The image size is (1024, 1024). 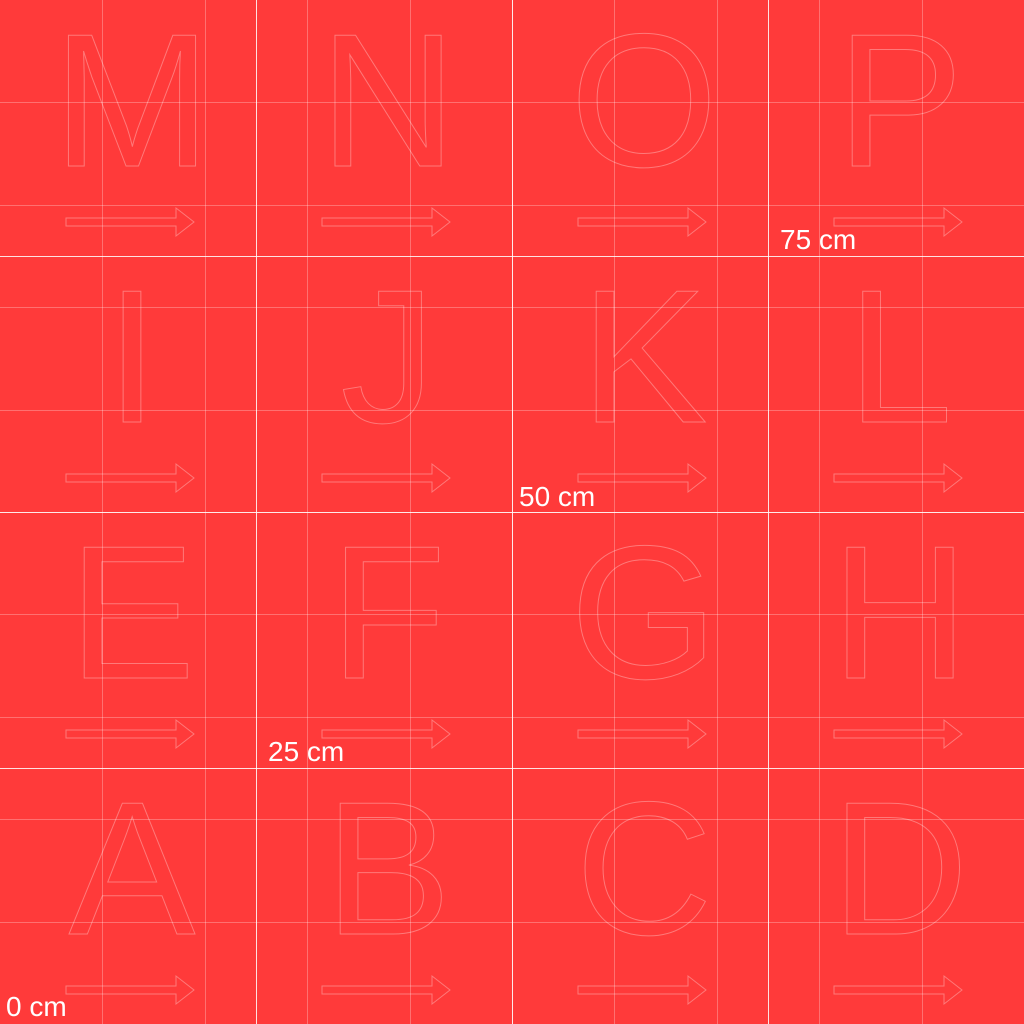 I want to click on tile-letter: O, so click(x=644, y=103).